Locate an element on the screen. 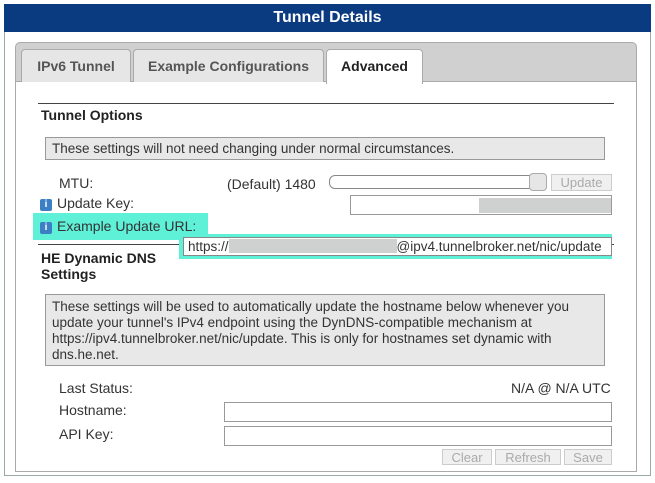 Image resolution: width=655 pixels, height=483 pixels. update-key-field is located at coordinates (481, 205).